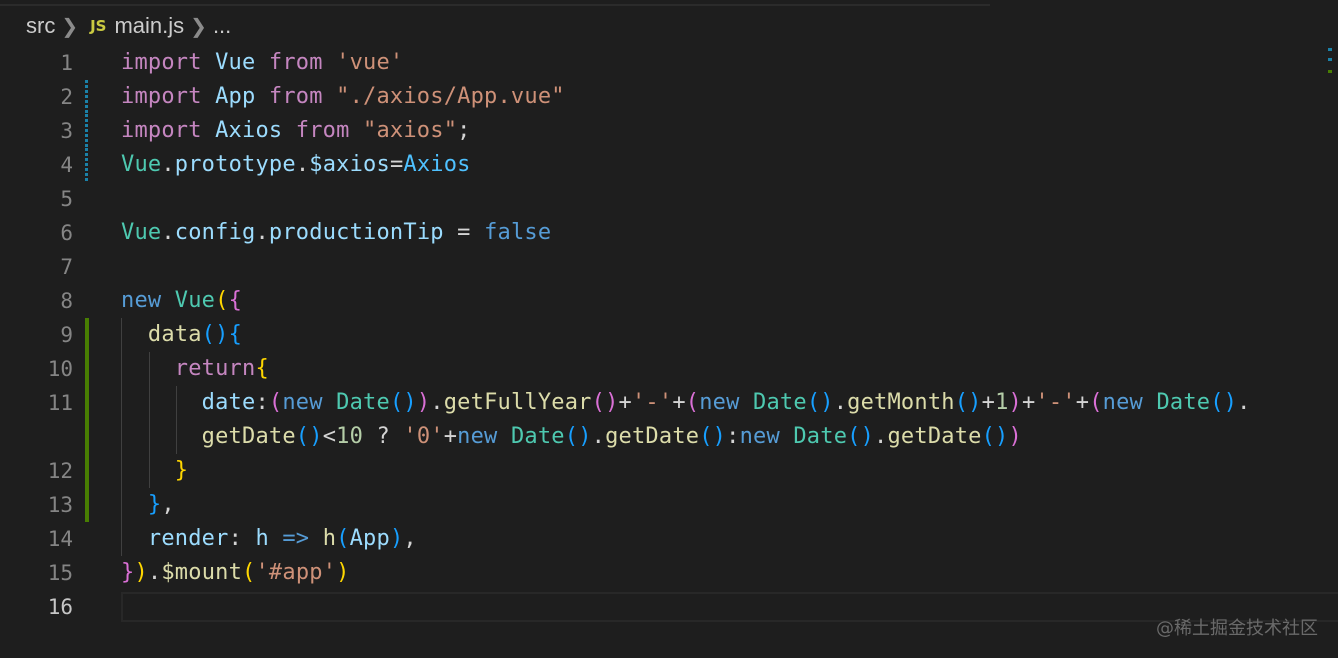 This screenshot has width=1338, height=658. I want to click on code-line: 8 new Vue({, so click(669, 301).